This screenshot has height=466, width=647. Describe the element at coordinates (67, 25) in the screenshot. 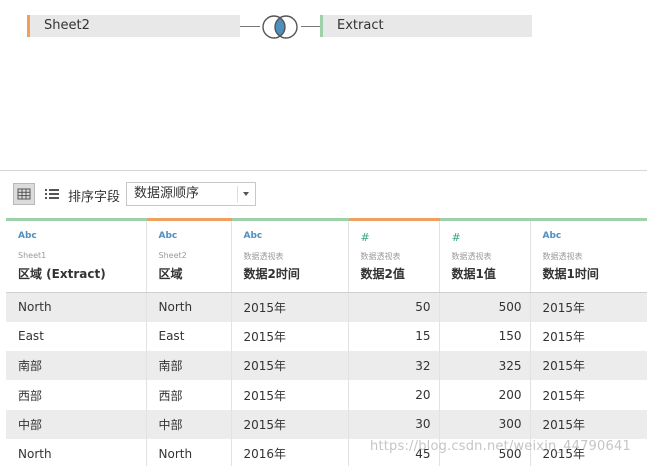

I see `table-pill-label: Sheet2` at that location.